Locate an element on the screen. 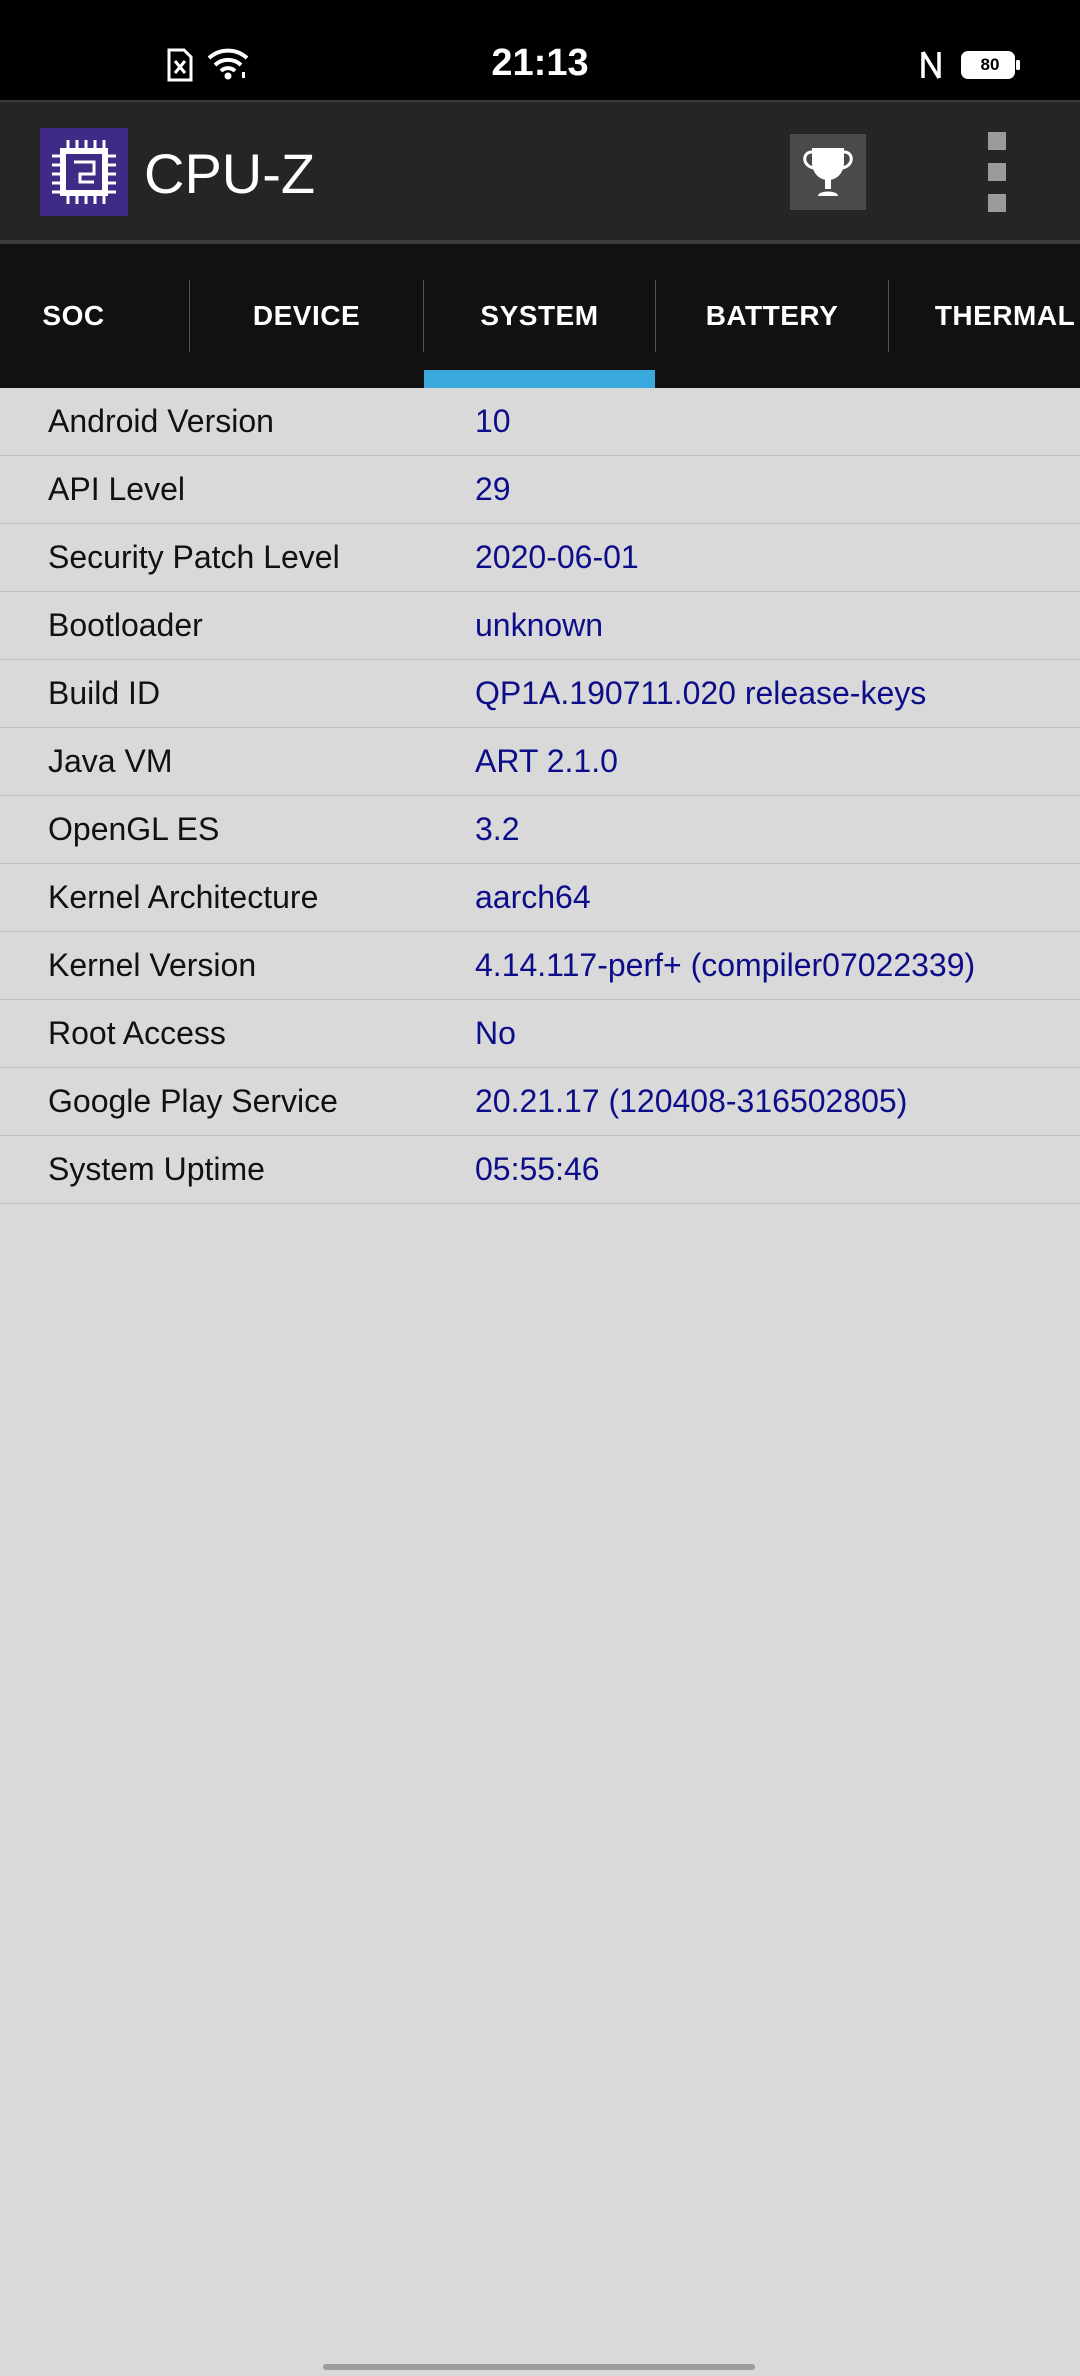  info-row-api-level: API Level 29 is located at coordinates (540, 490).